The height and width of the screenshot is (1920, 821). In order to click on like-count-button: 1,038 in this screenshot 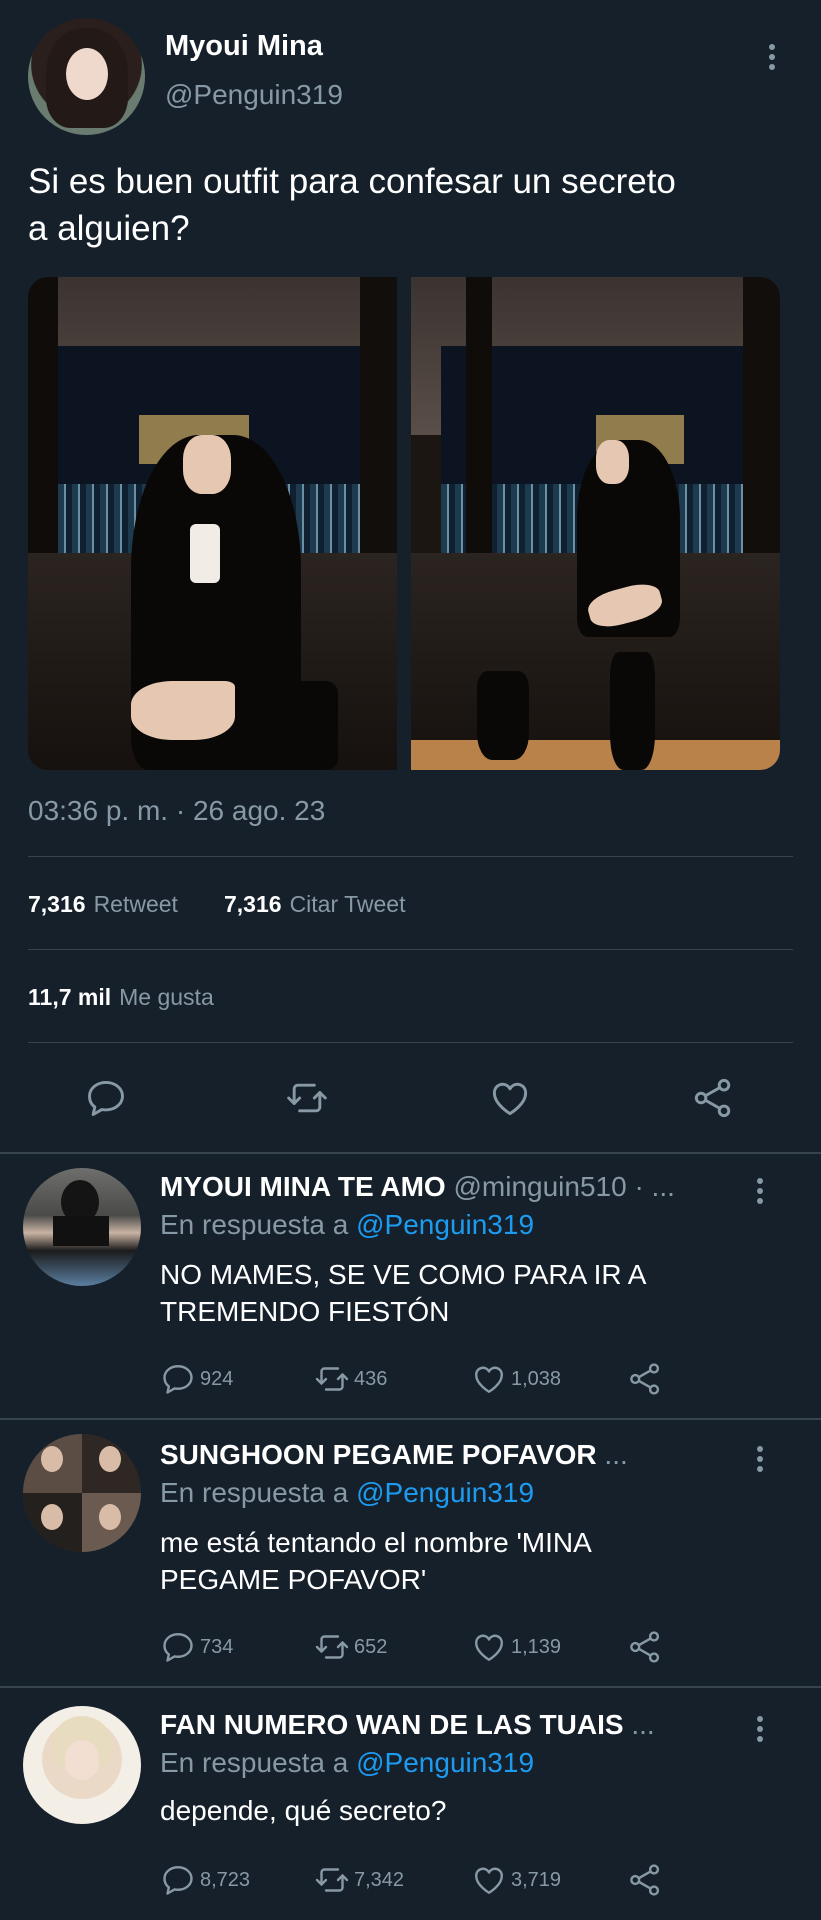, I will do `click(516, 1379)`.